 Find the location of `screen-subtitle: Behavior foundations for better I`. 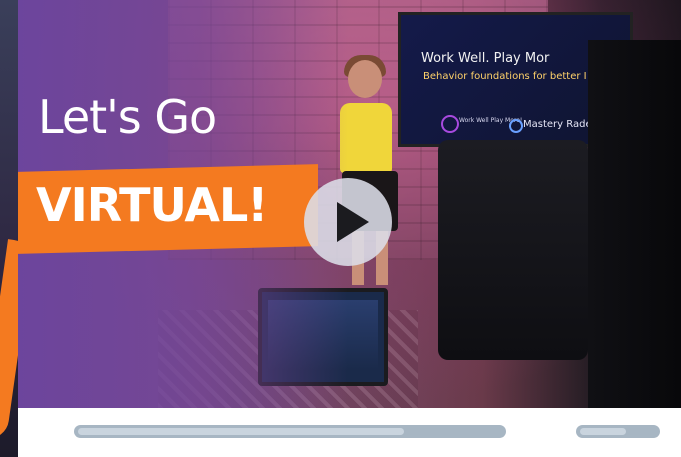

screen-subtitle: Behavior foundations for better I is located at coordinates (505, 76).